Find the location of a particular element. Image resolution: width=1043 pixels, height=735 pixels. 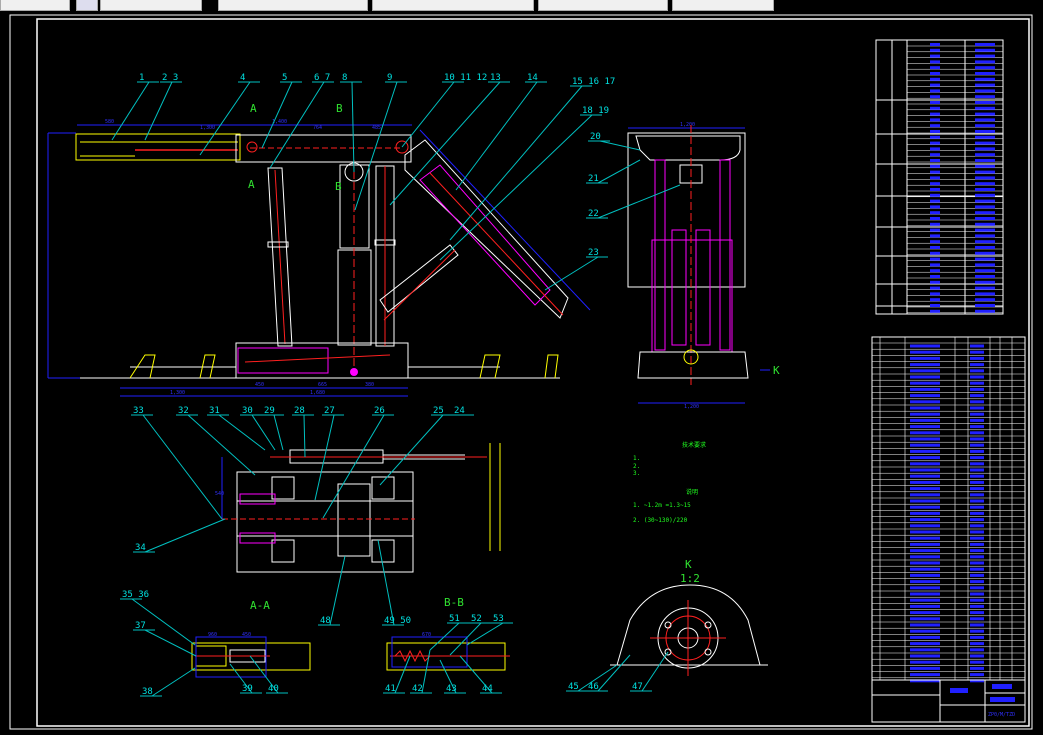

view-marker: K is located at coordinates (776, 370).